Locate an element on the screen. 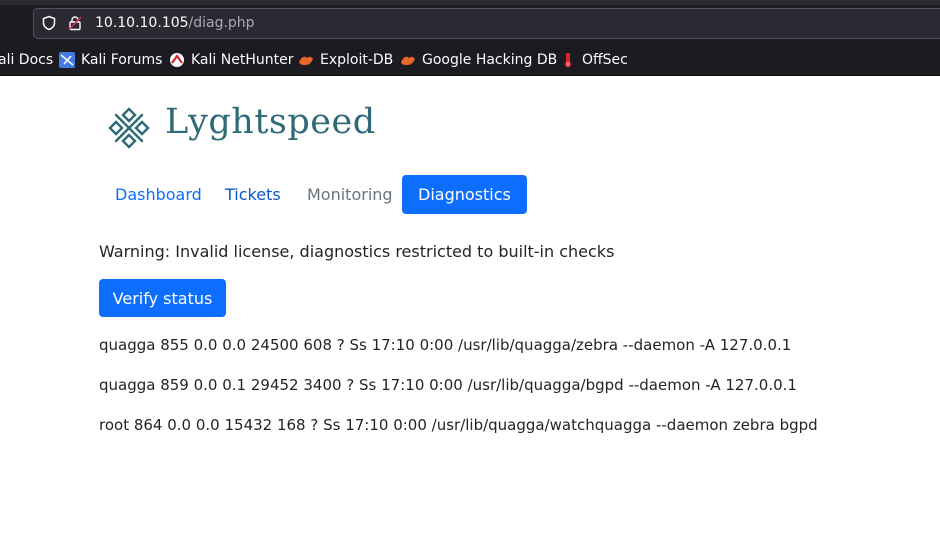  bookmark-label: Google Hacking DB is located at coordinates (490, 60).